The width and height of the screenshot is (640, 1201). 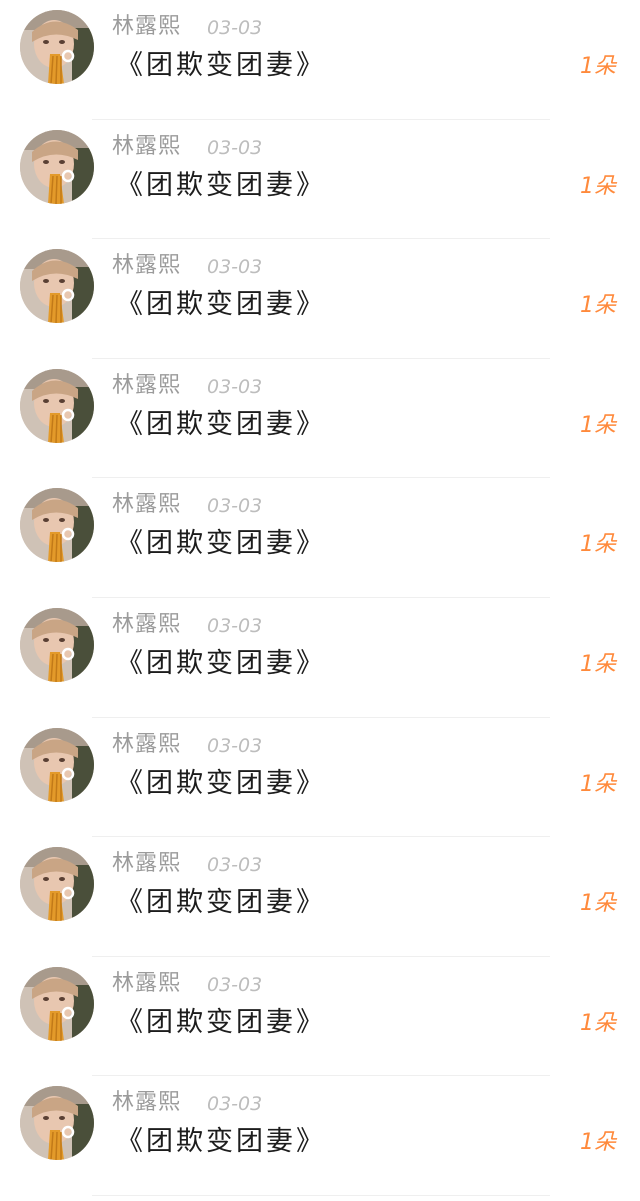 I want to click on divider, so click(x=321, y=1195).